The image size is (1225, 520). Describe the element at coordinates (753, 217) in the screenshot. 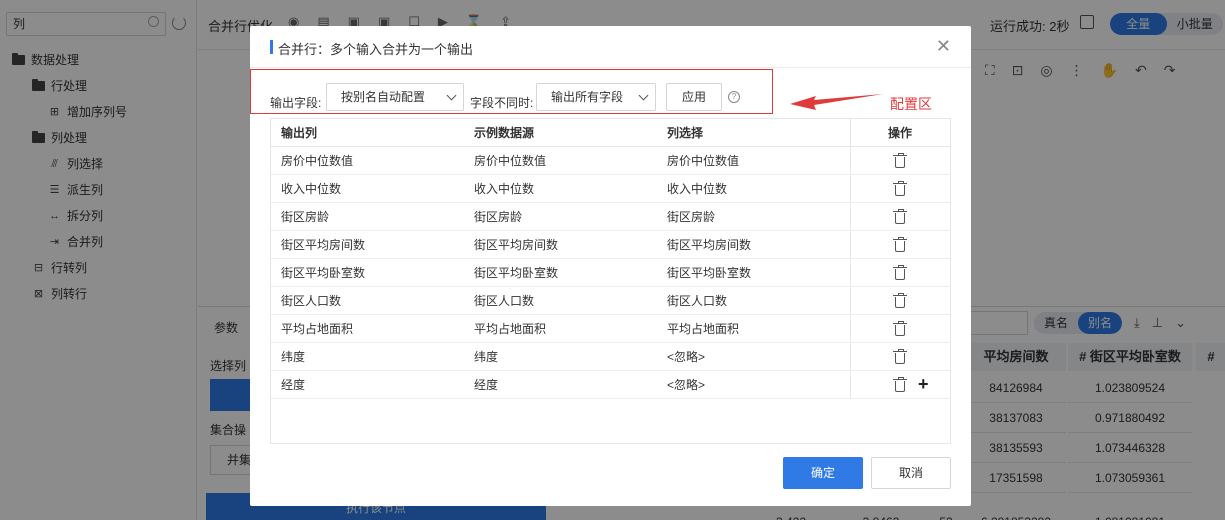

I see `column-select-cell: 街区房龄` at that location.